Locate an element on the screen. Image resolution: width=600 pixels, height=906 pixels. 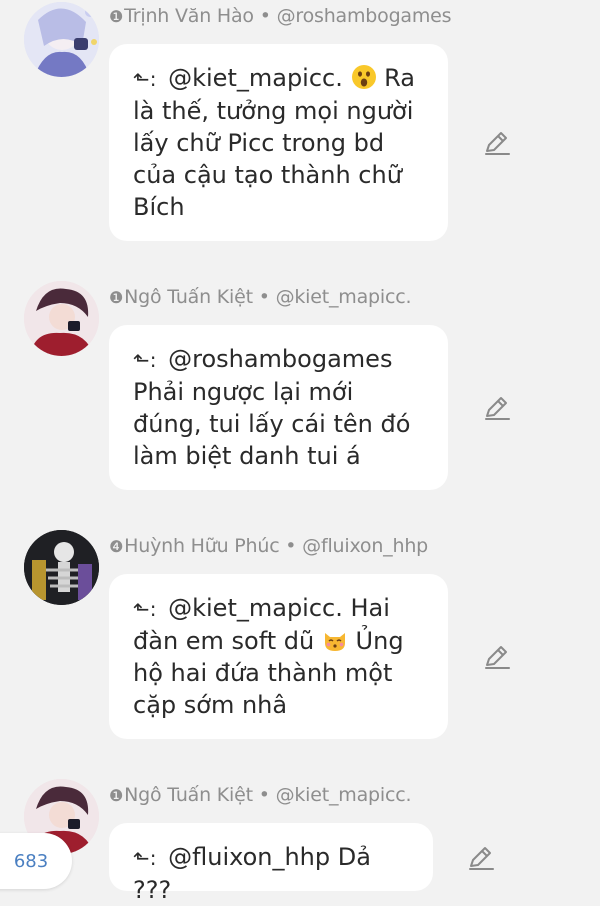
comment-meta: ❶Trịnh Văn Hào • @roshambogames is located at coordinates (280, 16).